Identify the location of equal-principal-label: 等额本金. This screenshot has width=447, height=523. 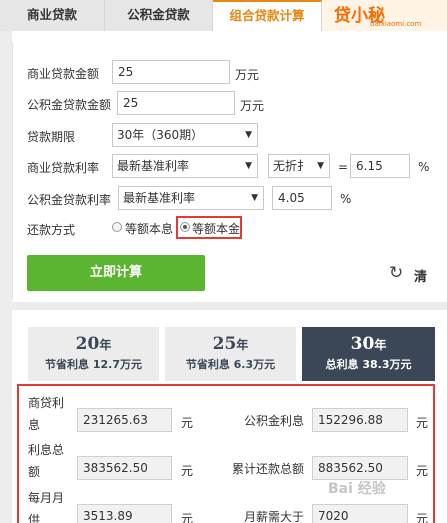
(216, 228).